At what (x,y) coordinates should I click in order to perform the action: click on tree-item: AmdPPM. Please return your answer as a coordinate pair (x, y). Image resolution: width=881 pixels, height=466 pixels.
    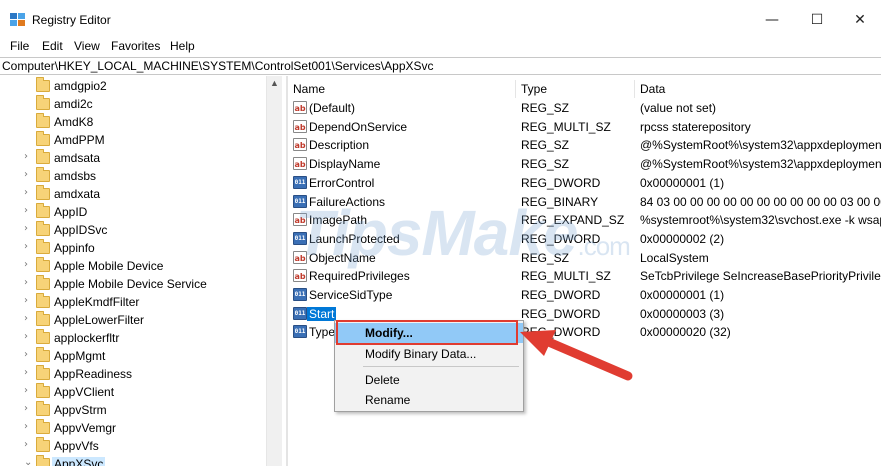
    Looking at the image, I should click on (143, 140).